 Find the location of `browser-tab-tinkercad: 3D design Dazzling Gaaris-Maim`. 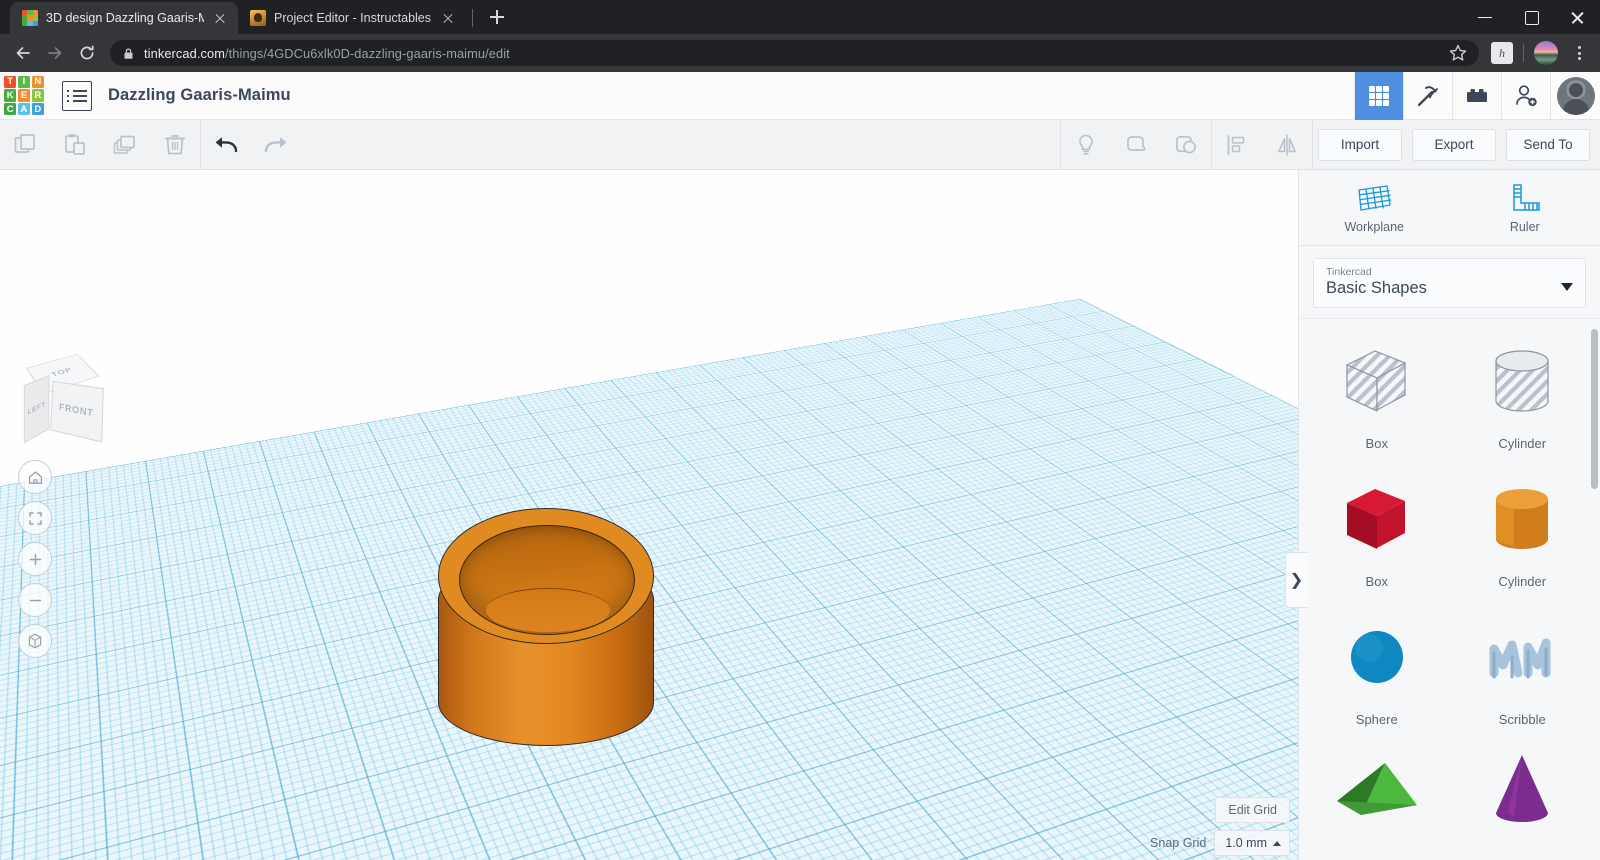

browser-tab-tinkercad: 3D design Dazzling Gaaris-Maim is located at coordinates (124, 18).